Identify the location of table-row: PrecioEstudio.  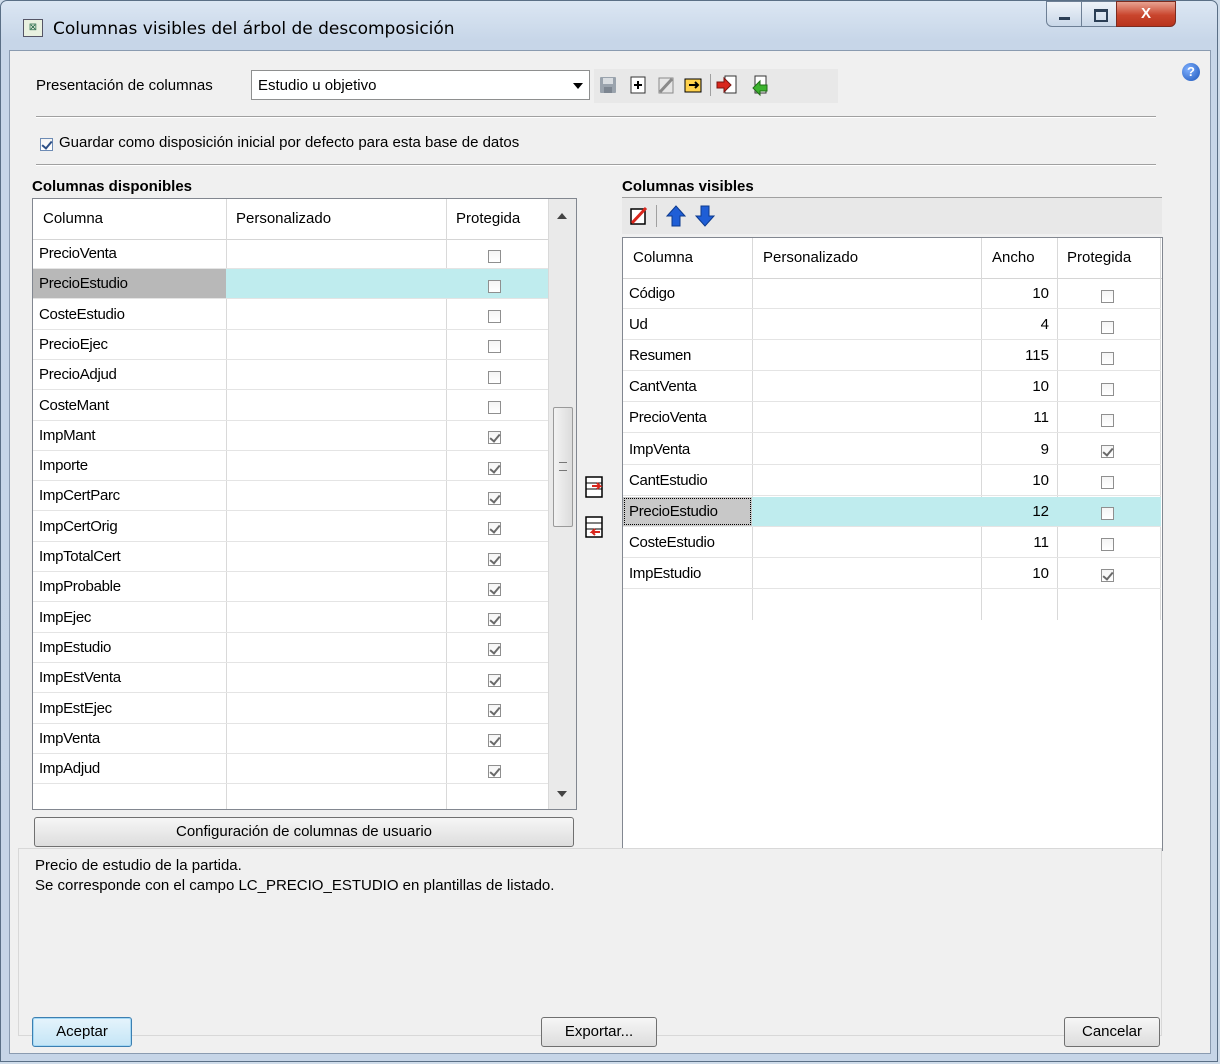
(290, 284).